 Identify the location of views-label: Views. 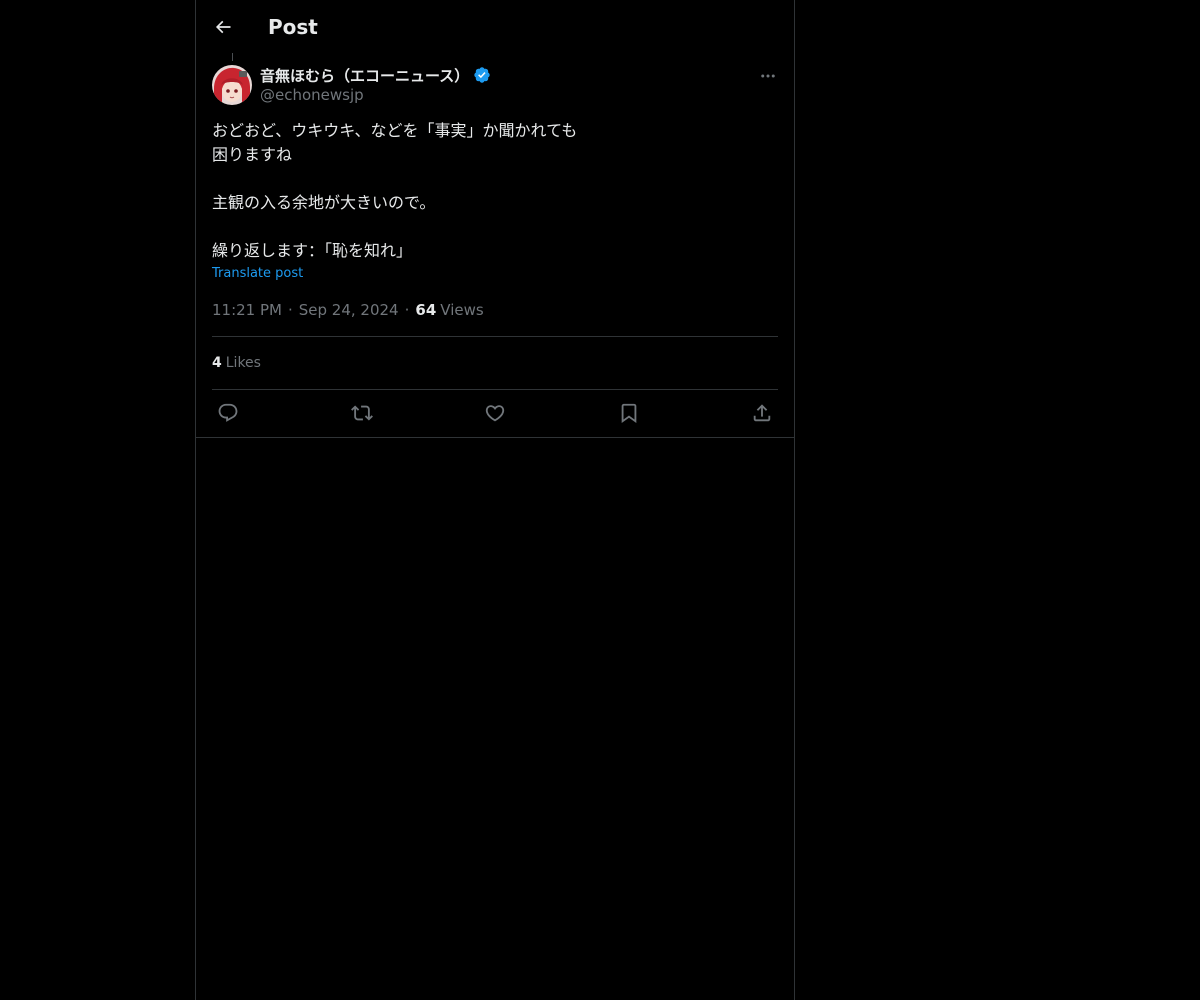
(462, 310).